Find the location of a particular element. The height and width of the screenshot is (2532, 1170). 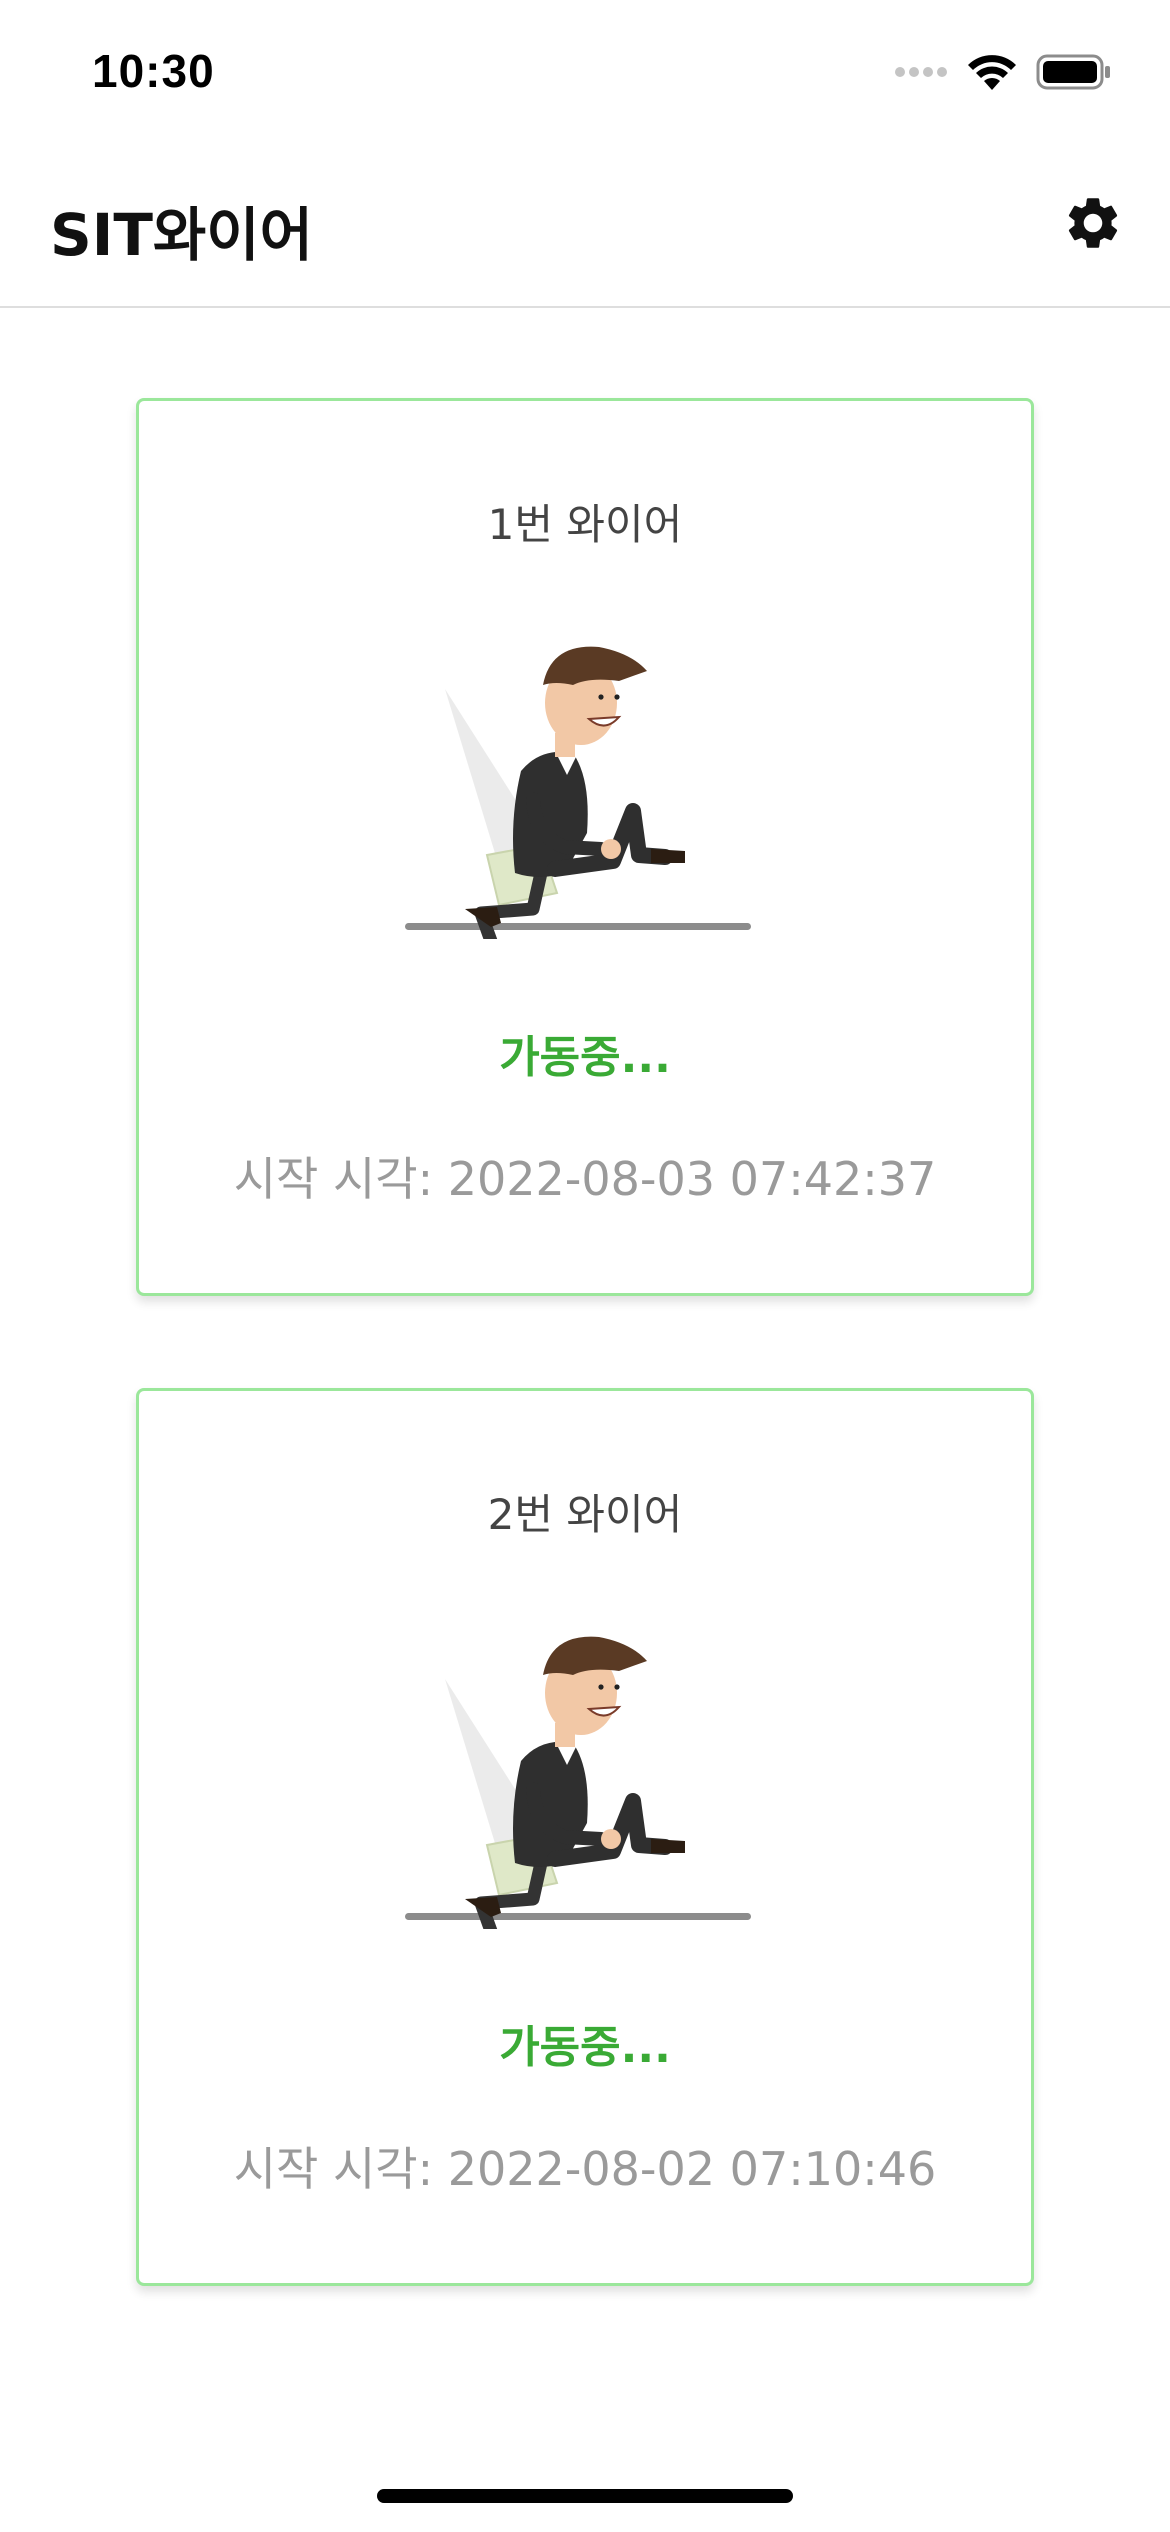

wire-card-title: 2번 와이어 is located at coordinates (585, 1514).